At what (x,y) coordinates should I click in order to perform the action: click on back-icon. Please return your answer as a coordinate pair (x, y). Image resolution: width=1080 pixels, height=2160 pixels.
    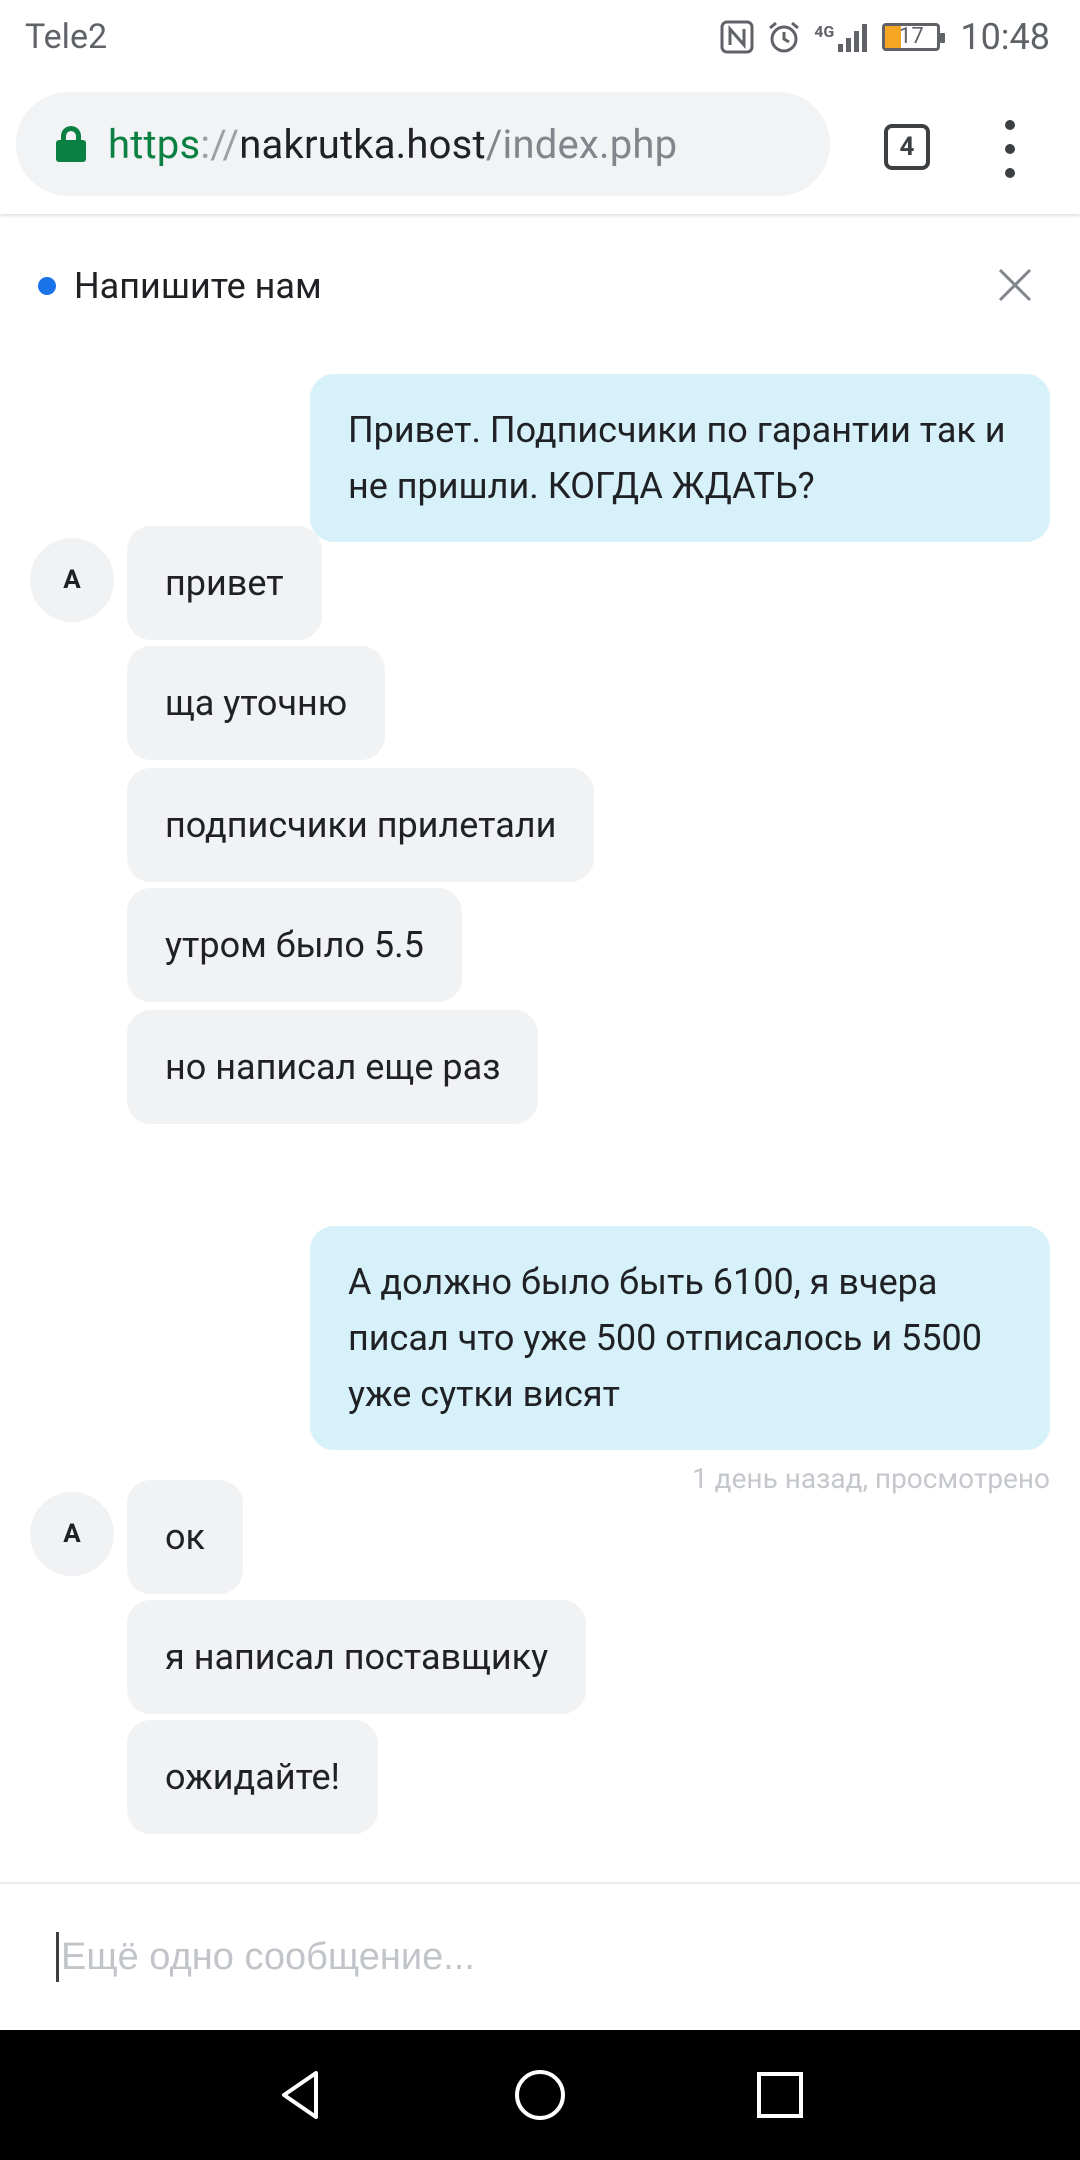
    Looking at the image, I should click on (302, 2095).